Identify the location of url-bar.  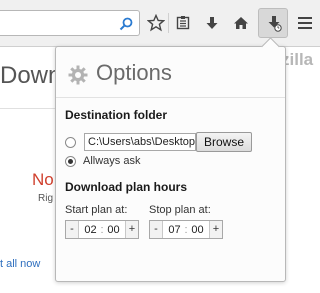
(70, 23).